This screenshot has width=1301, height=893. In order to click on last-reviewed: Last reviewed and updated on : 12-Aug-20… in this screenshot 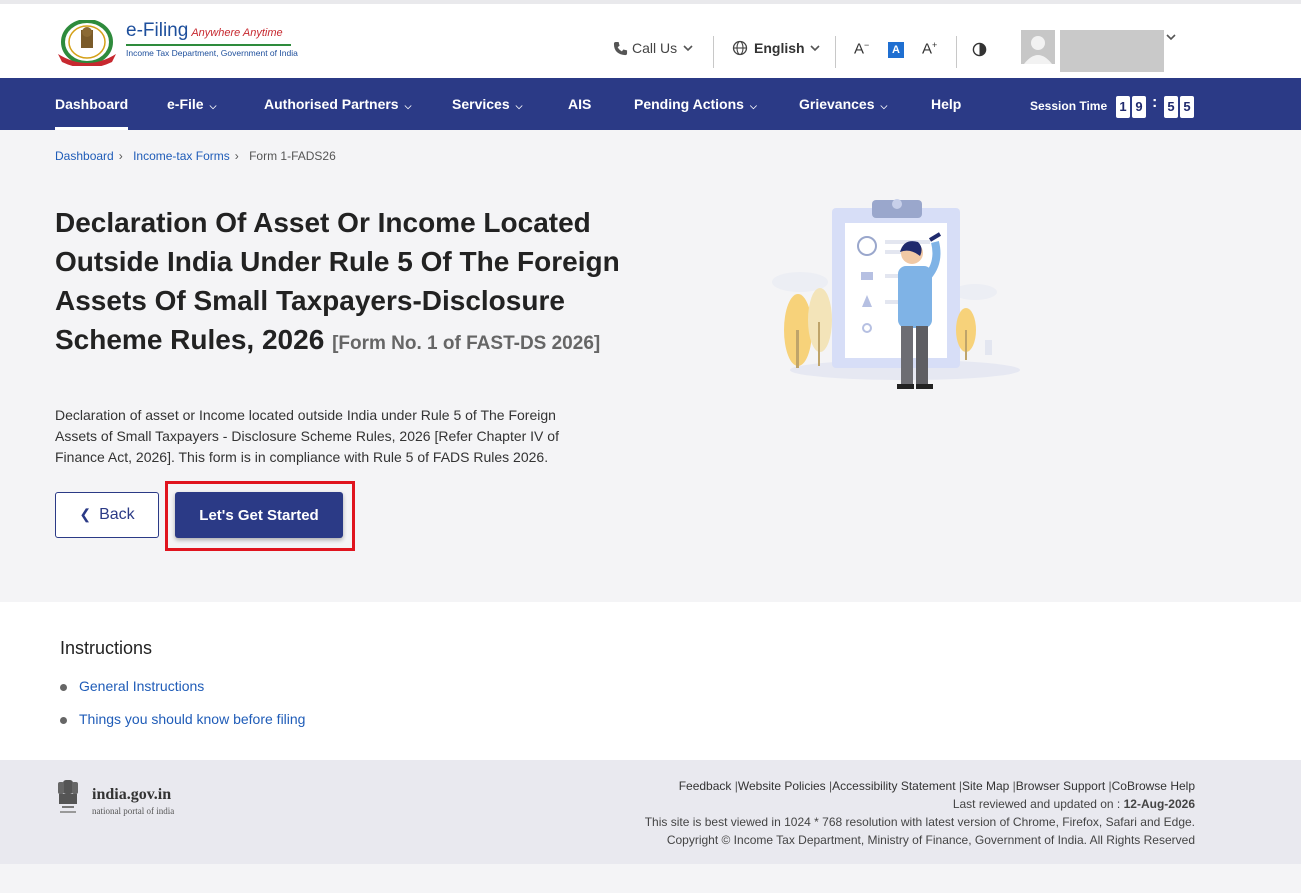, I will do `click(1074, 804)`.